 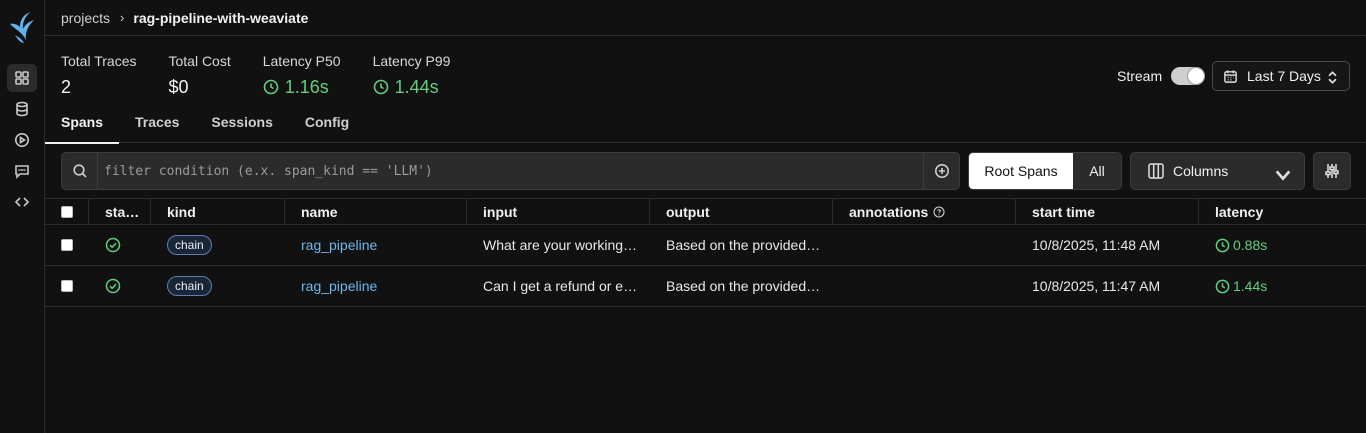 What do you see at coordinates (327, 123) in the screenshot?
I see `tab-config: Config` at bounding box center [327, 123].